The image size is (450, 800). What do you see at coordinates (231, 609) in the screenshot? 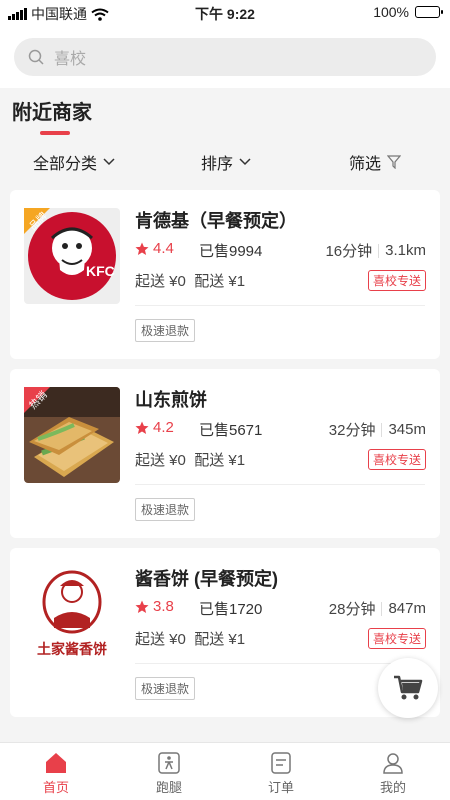
I see `sold-count: 已售1720` at bounding box center [231, 609].